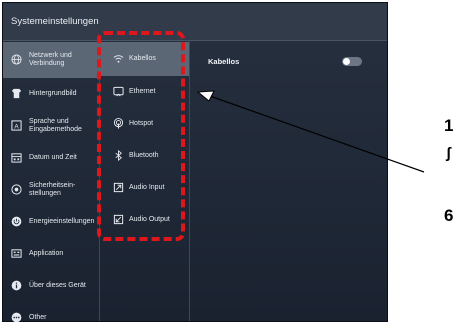 This screenshot has width=457, height=334. Describe the element at coordinates (449, 125) in the screenshot. I see `annotation-number-1: 1` at that location.